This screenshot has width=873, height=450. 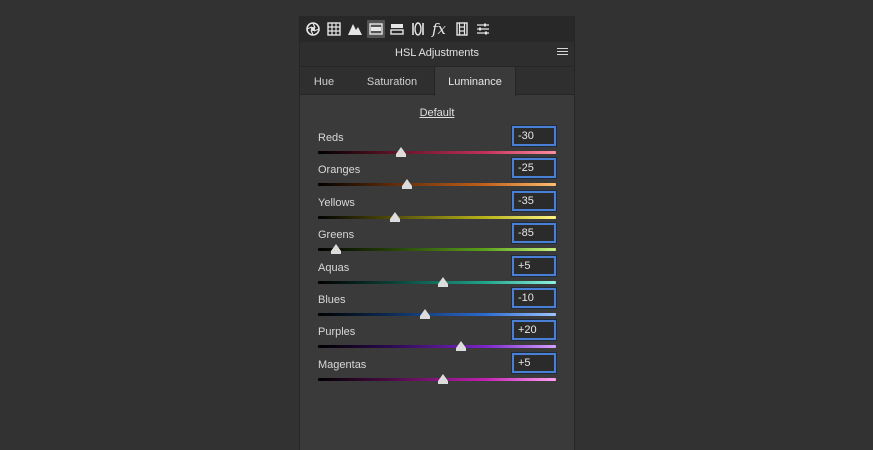 I want to click on panel-toolbar: fx, so click(x=437, y=29).